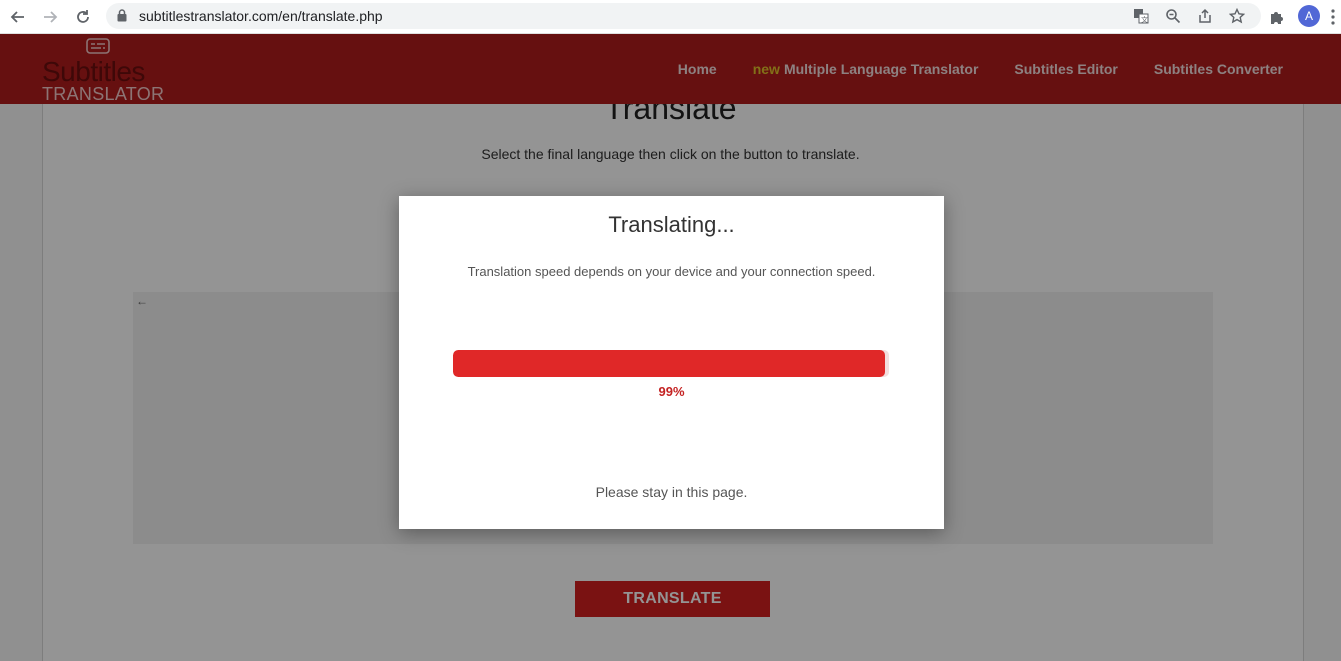 The height and width of the screenshot is (661, 1341). I want to click on translate-page-icon: 文, so click(1141, 16).